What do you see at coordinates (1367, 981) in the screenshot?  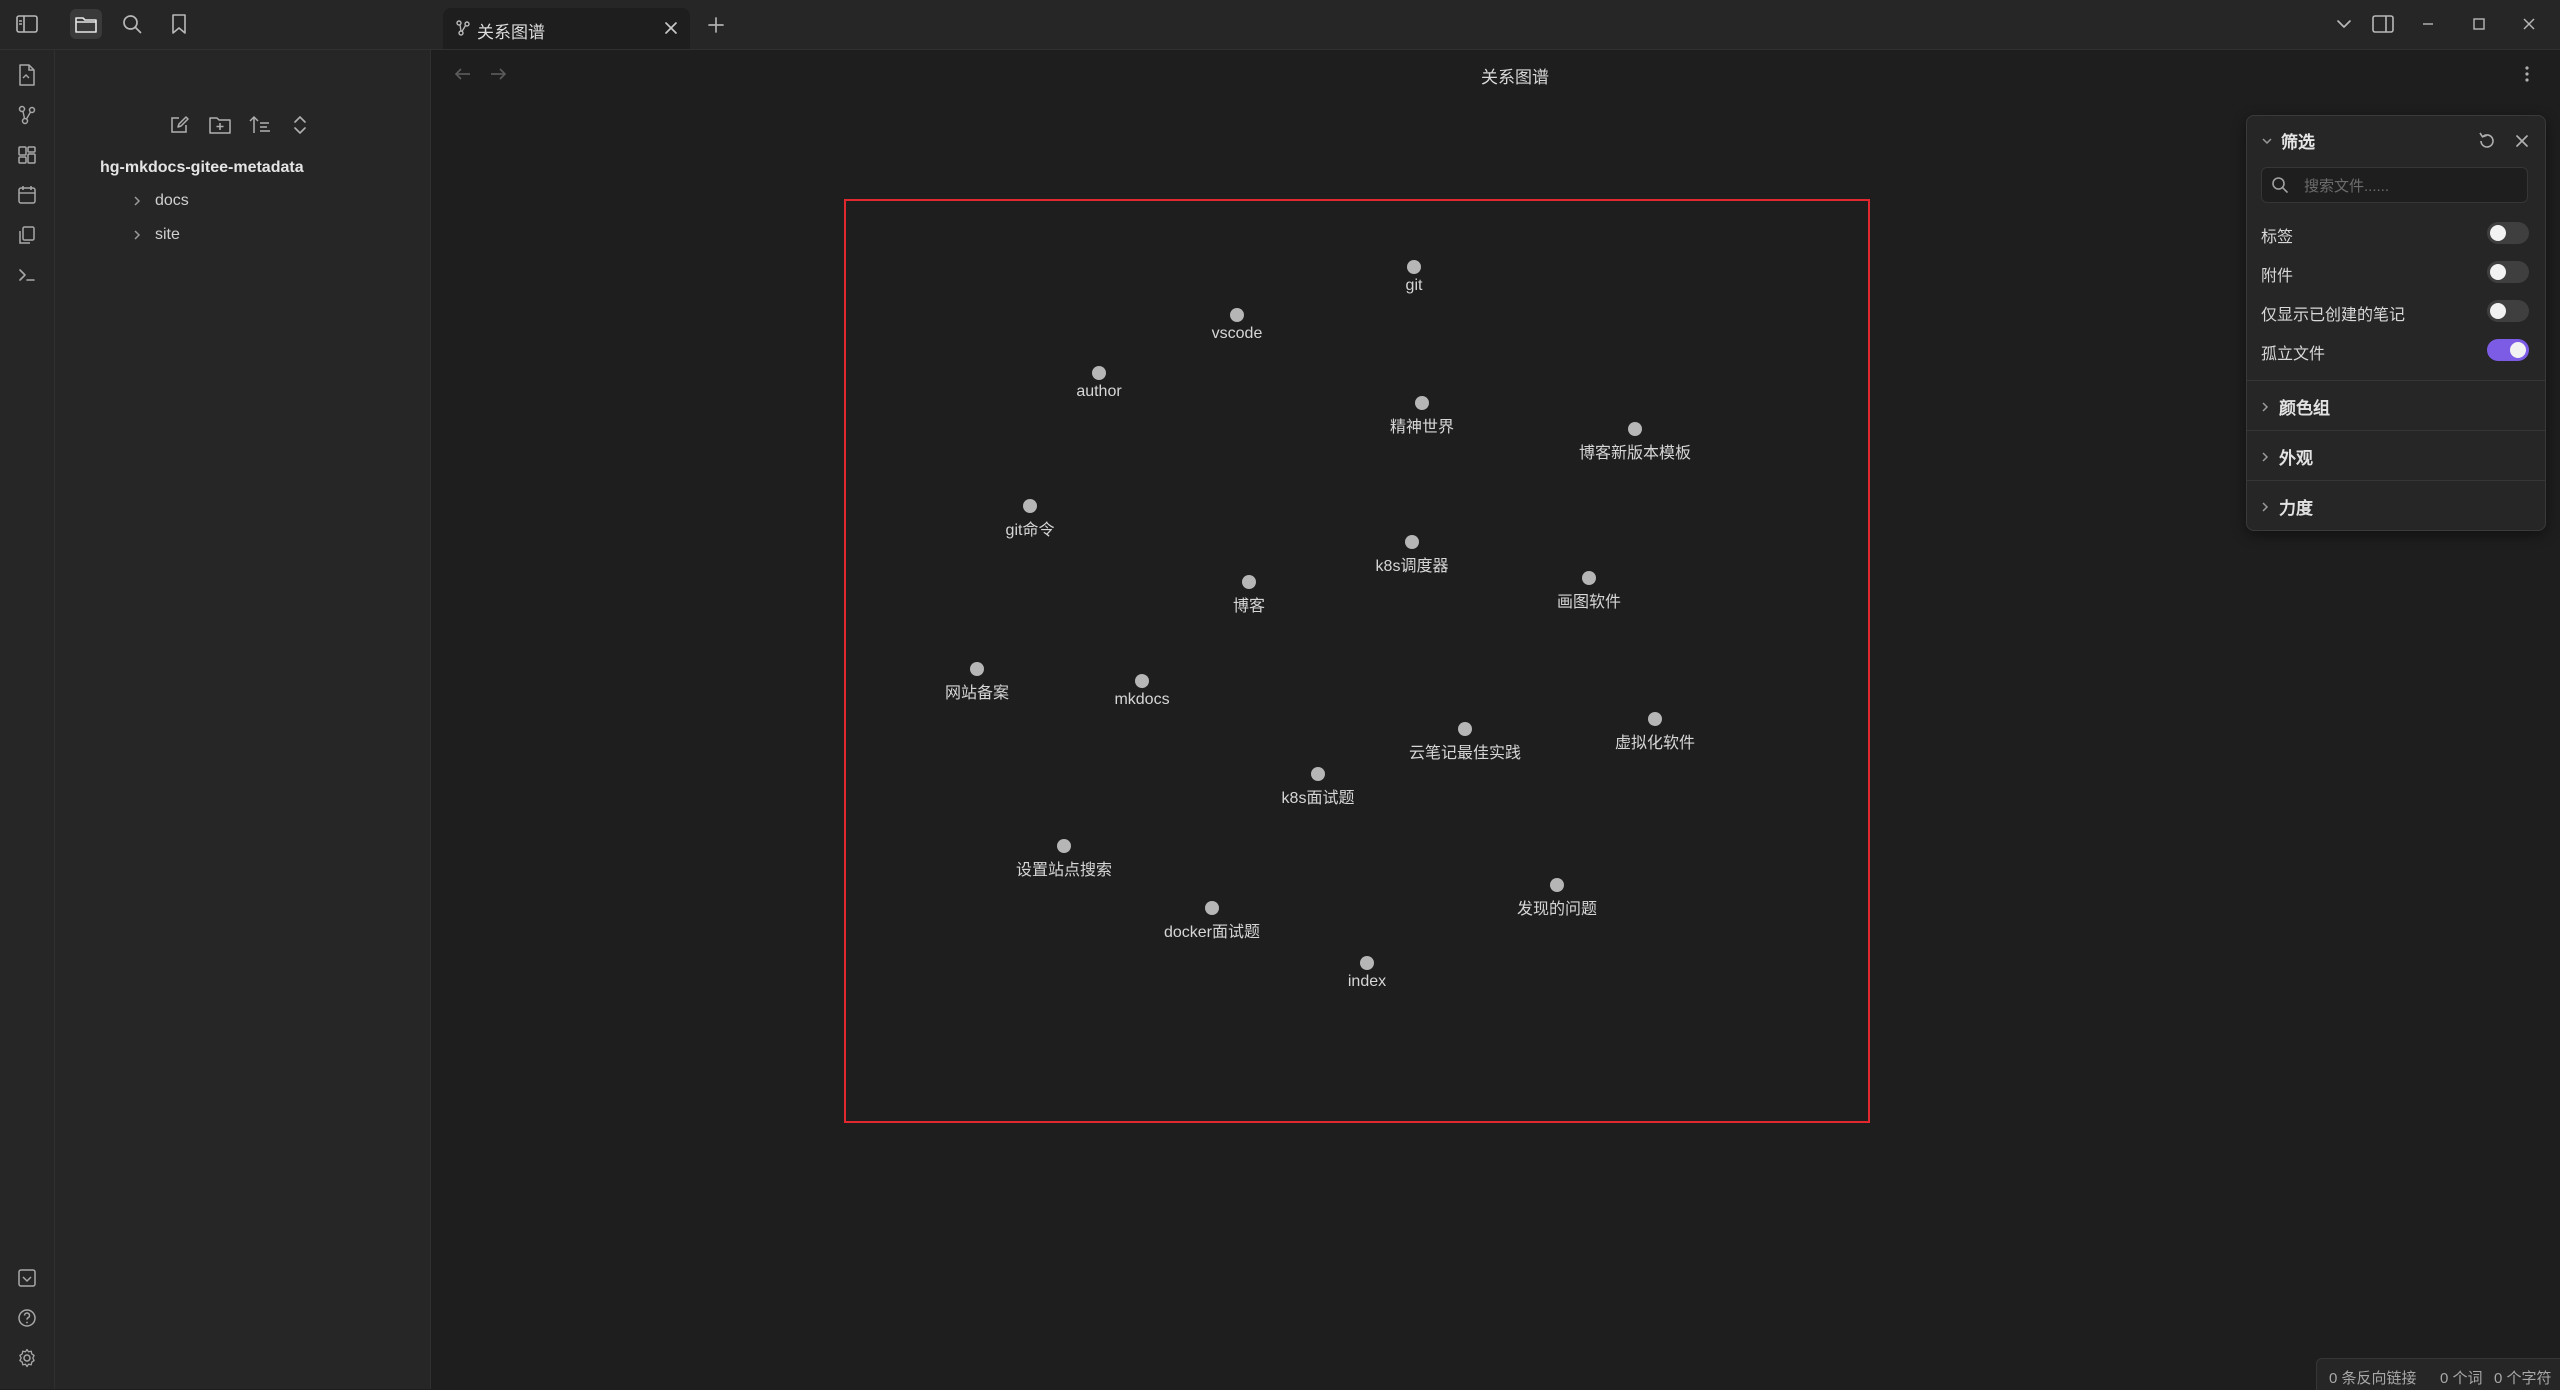 I see `graph-node-label: index` at bounding box center [1367, 981].